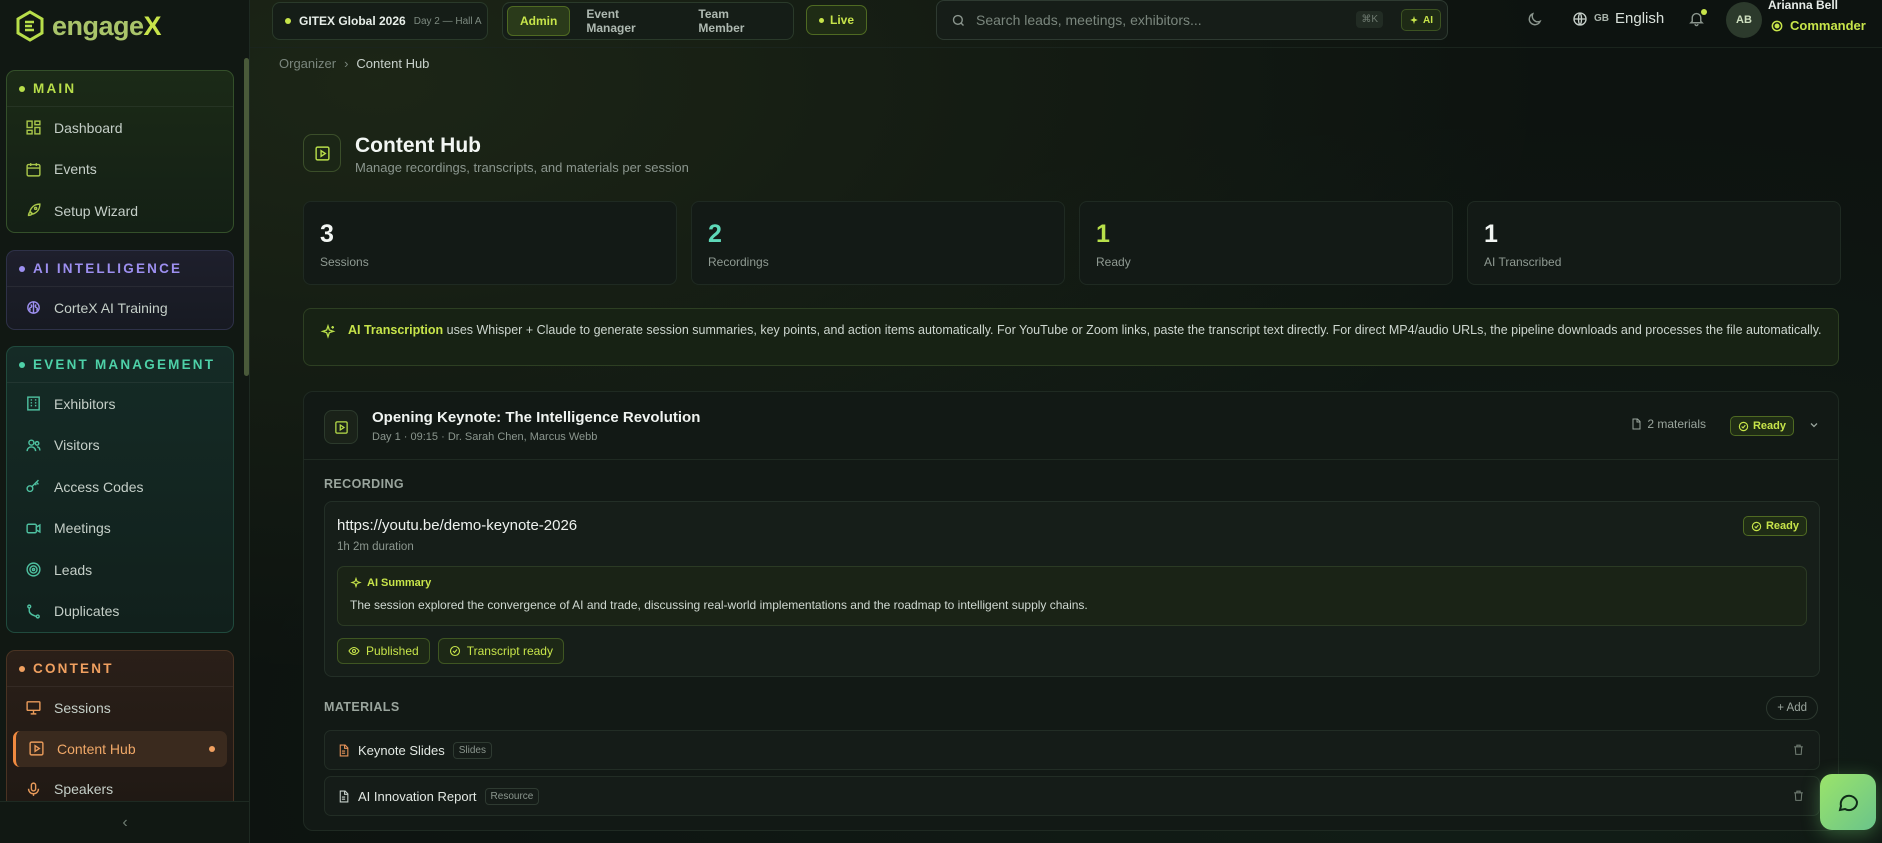  What do you see at coordinates (30, 26) in the screenshot?
I see `logo-icon` at bounding box center [30, 26].